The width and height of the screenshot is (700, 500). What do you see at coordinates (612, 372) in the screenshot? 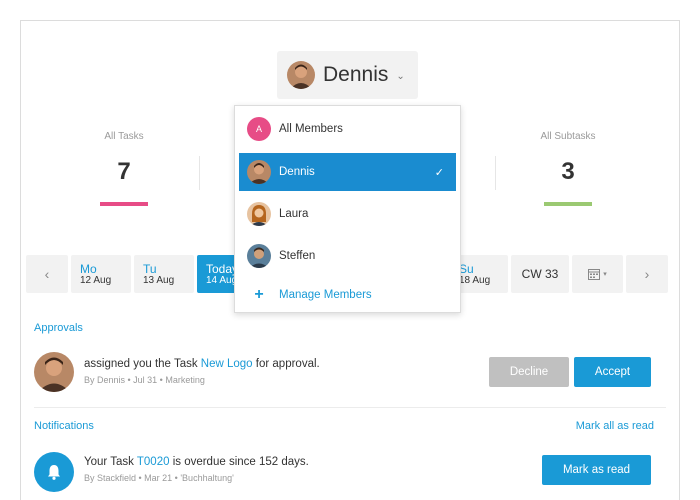
I see `accept-button: Accept` at bounding box center [612, 372].